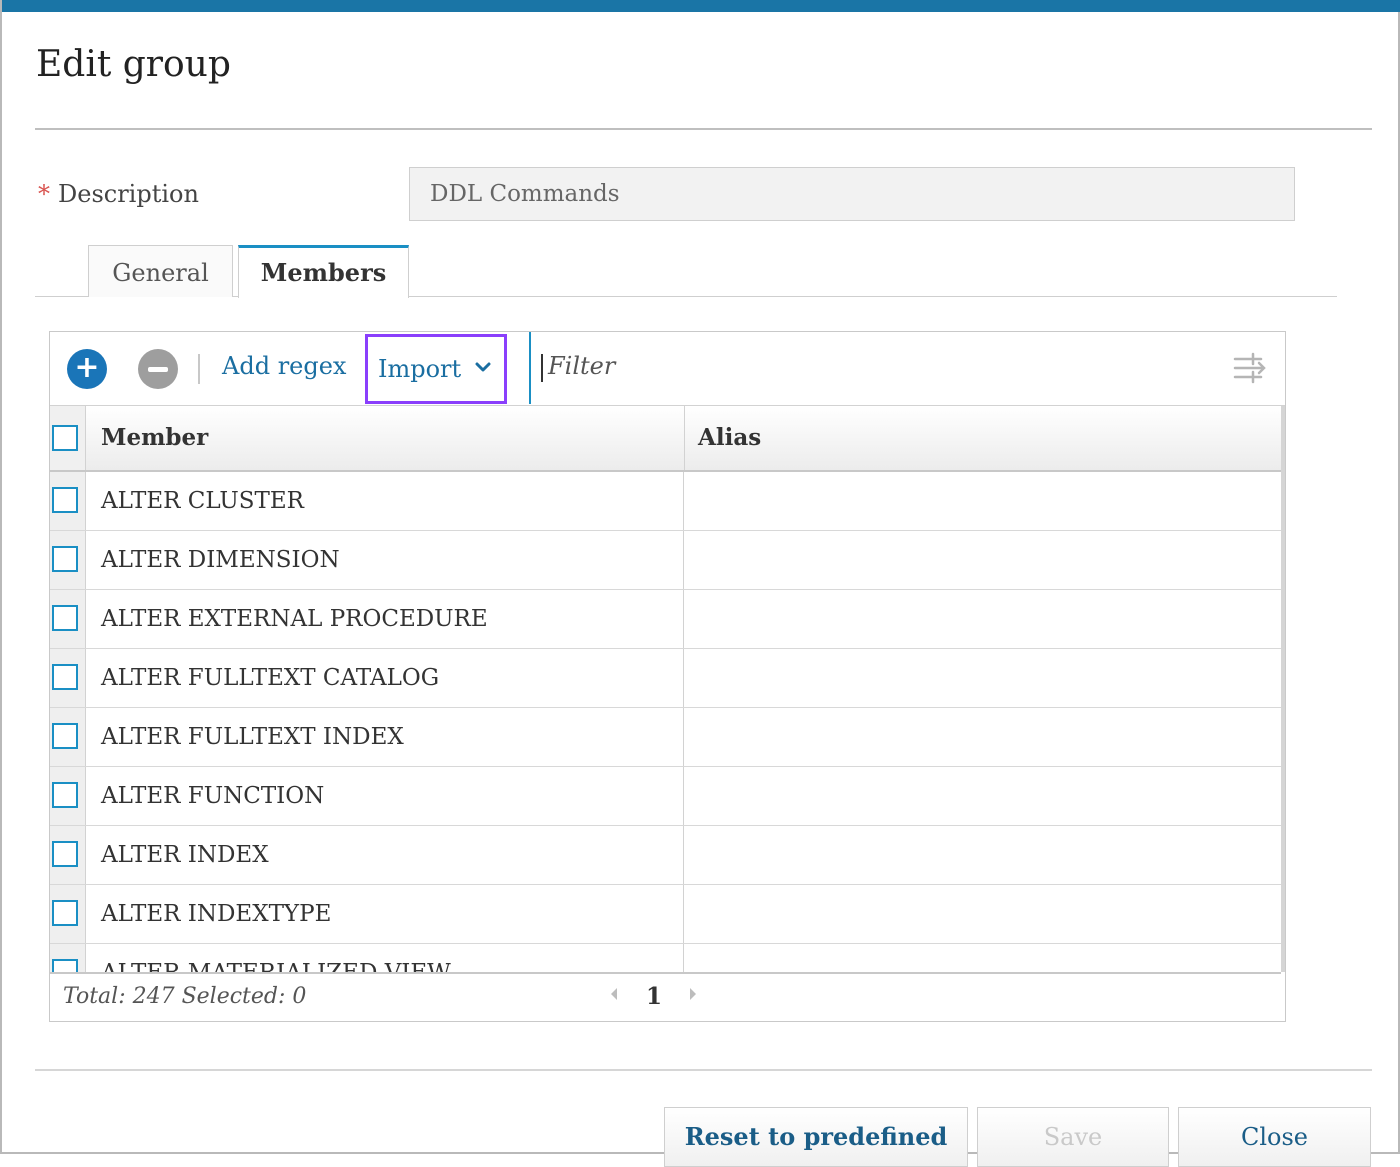 This screenshot has width=1400, height=1167. What do you see at coordinates (665, 855) in the screenshot?
I see `table-row: ALTER INDEX` at bounding box center [665, 855].